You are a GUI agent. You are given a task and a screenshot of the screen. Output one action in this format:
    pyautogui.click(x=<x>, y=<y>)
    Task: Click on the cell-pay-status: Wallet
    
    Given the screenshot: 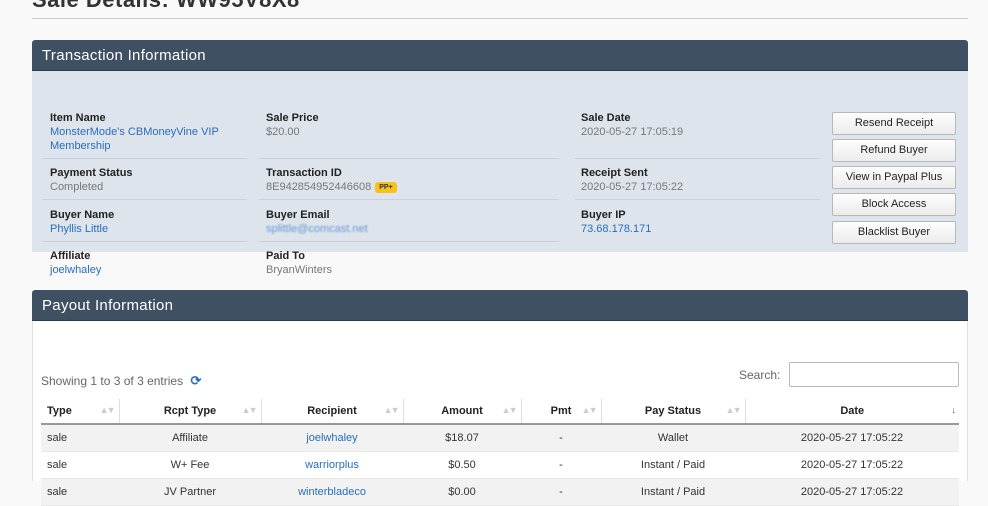 What is the action you would take?
    pyautogui.click(x=673, y=438)
    